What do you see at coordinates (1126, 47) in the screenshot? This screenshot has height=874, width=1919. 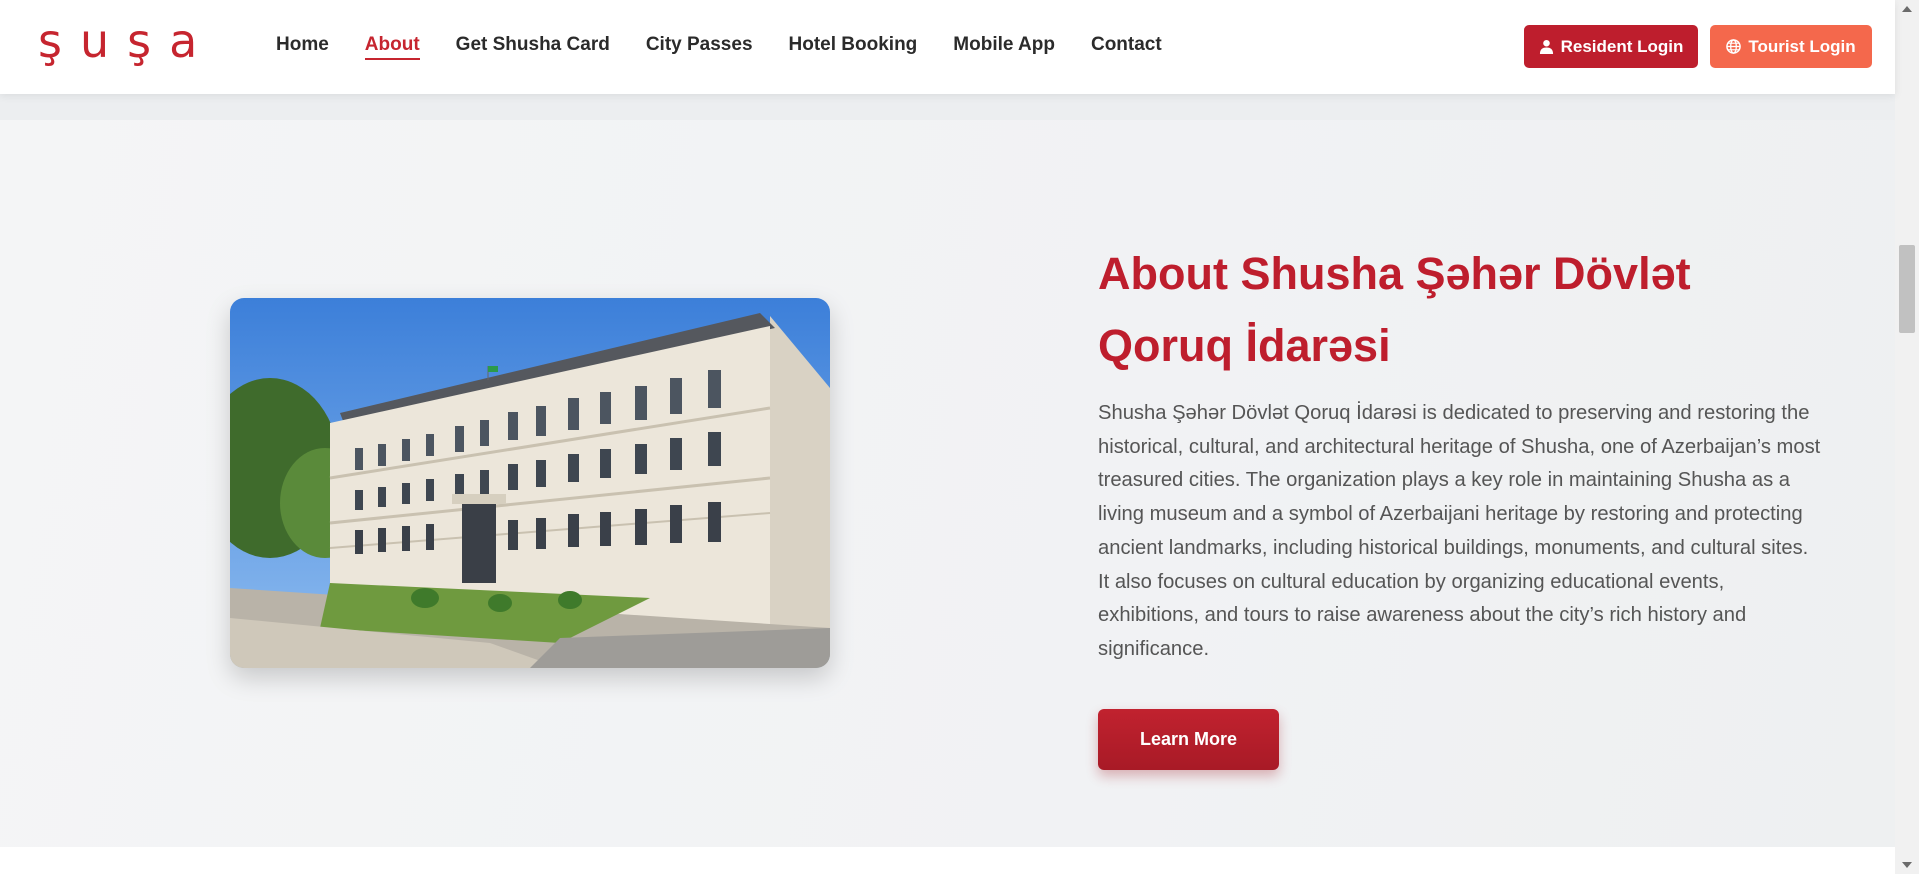 I see `nav-contact: Contact` at bounding box center [1126, 47].